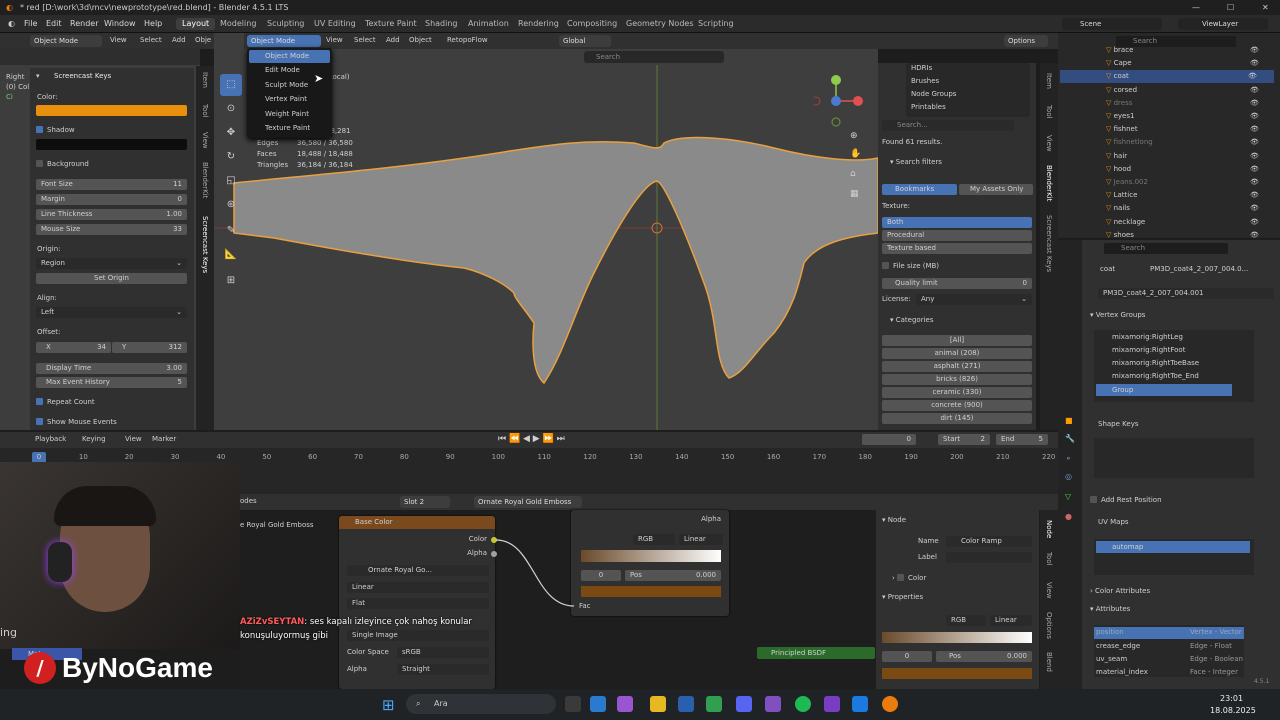  What do you see at coordinates (894, 520) in the screenshot?
I see `node-panel-header: ▾ Node` at bounding box center [894, 520].